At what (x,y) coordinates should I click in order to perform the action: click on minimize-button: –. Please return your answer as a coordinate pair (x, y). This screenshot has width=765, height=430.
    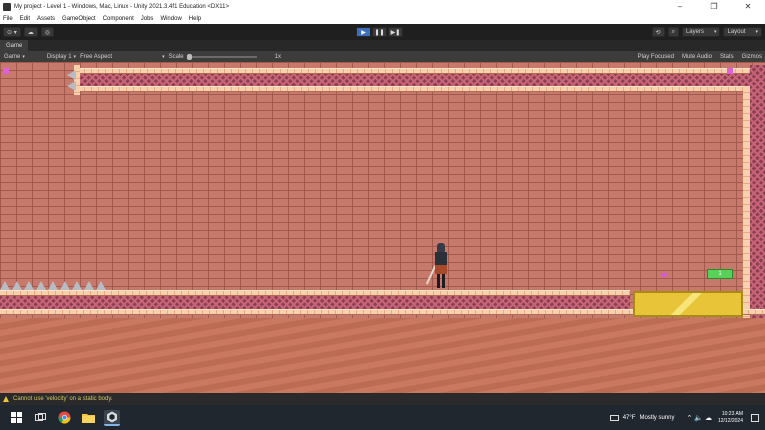
    Looking at the image, I should click on (680, 6).